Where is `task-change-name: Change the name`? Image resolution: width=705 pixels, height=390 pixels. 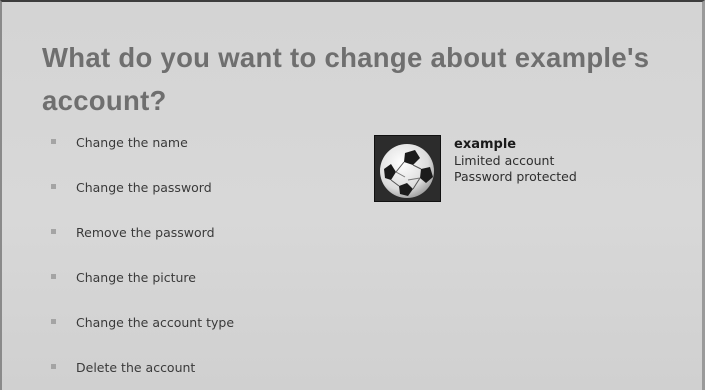 task-change-name: Change the name is located at coordinates (141, 151).